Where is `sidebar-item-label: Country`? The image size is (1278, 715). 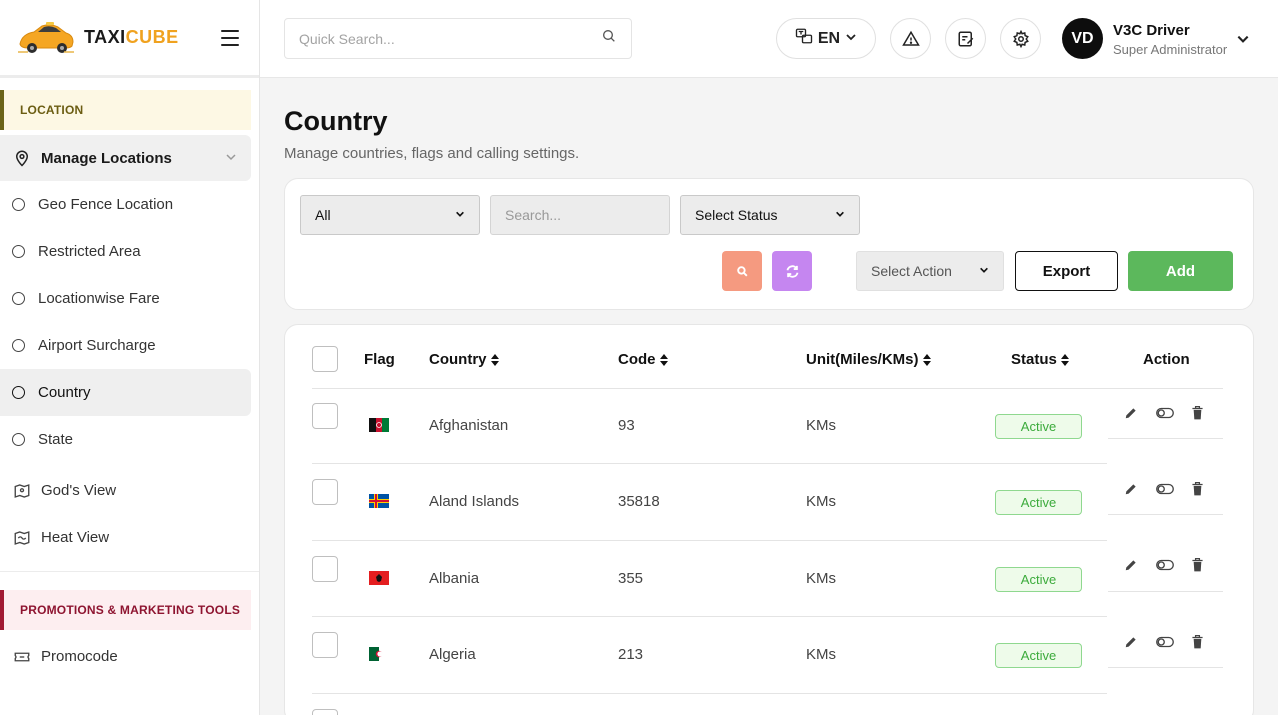
sidebar-item-label: Country is located at coordinates (64, 392).